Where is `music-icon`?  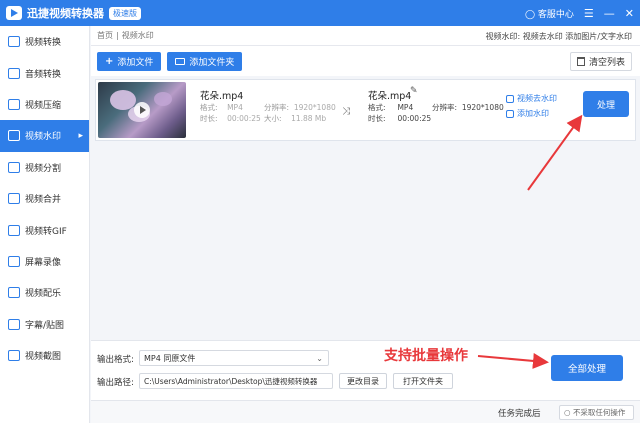 music-icon is located at coordinates (14, 293).